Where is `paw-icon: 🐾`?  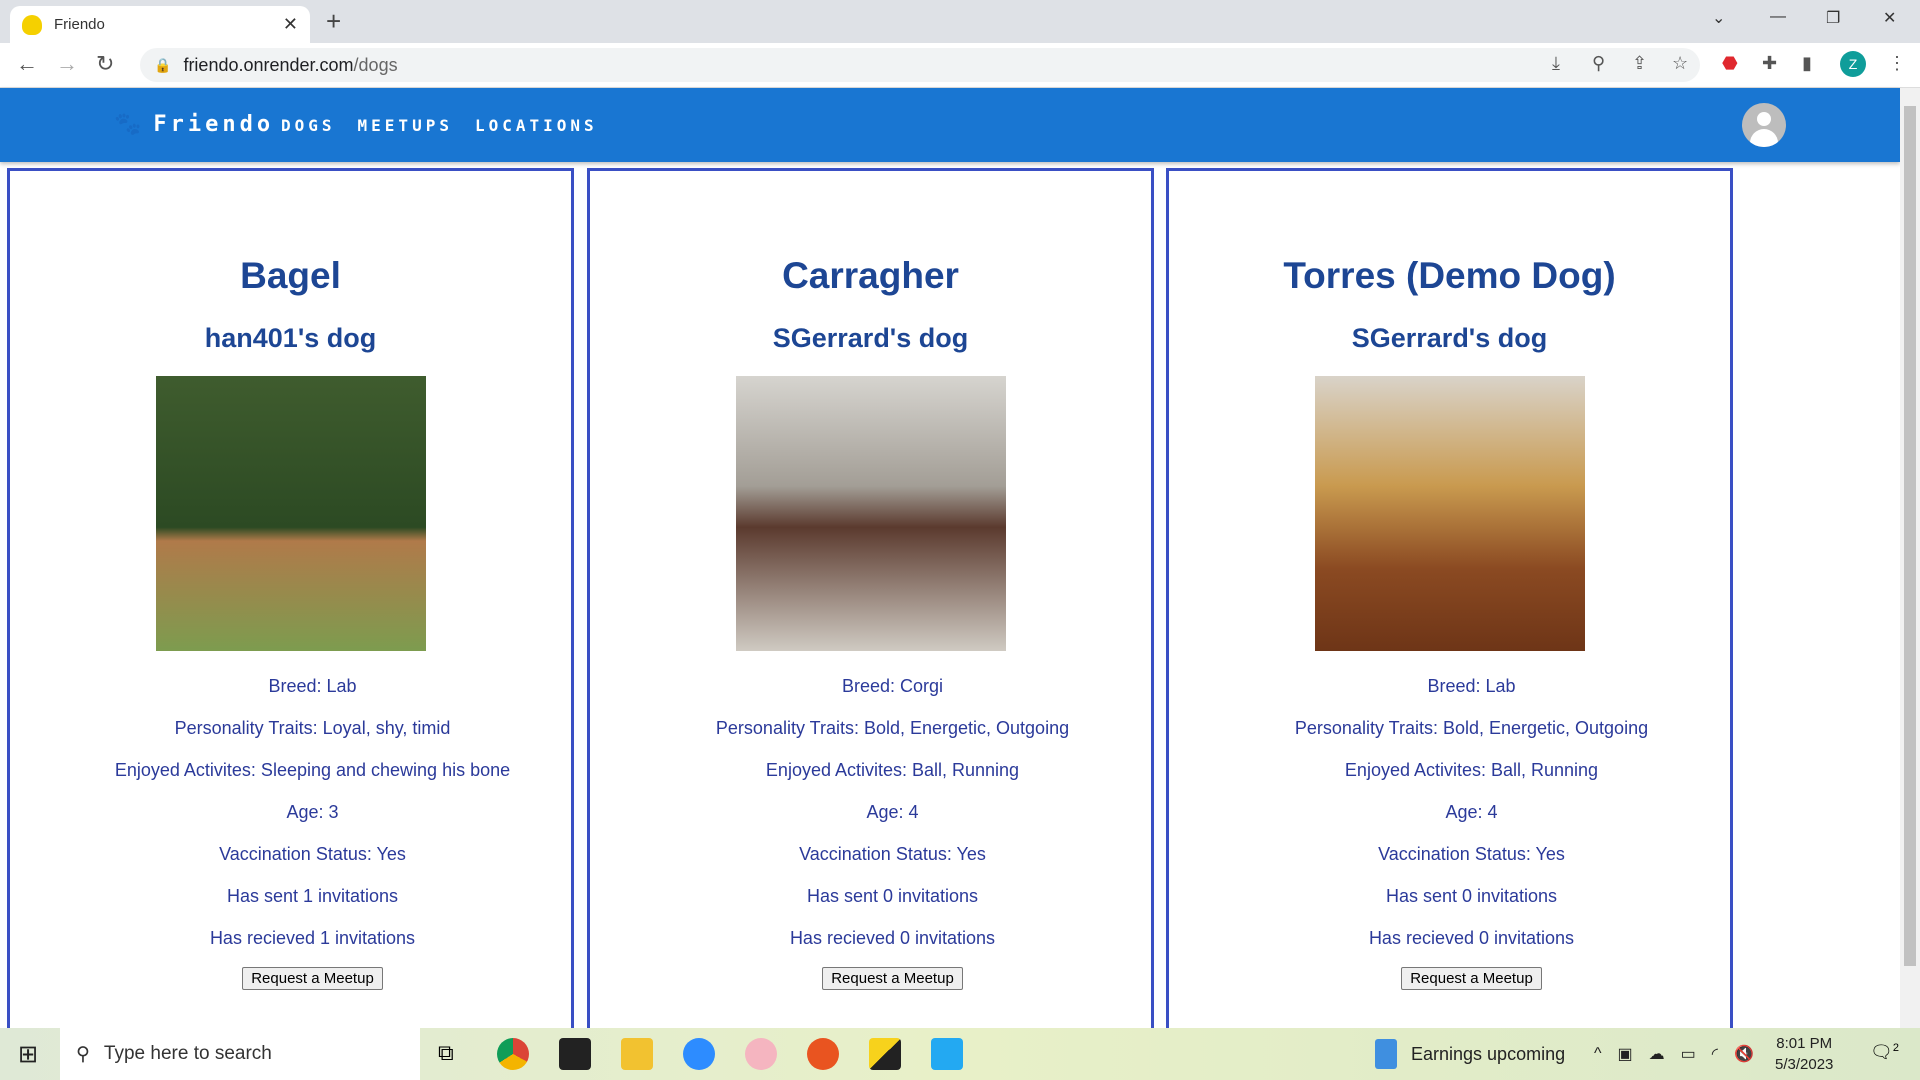
paw-icon: 🐾 is located at coordinates (130, 124).